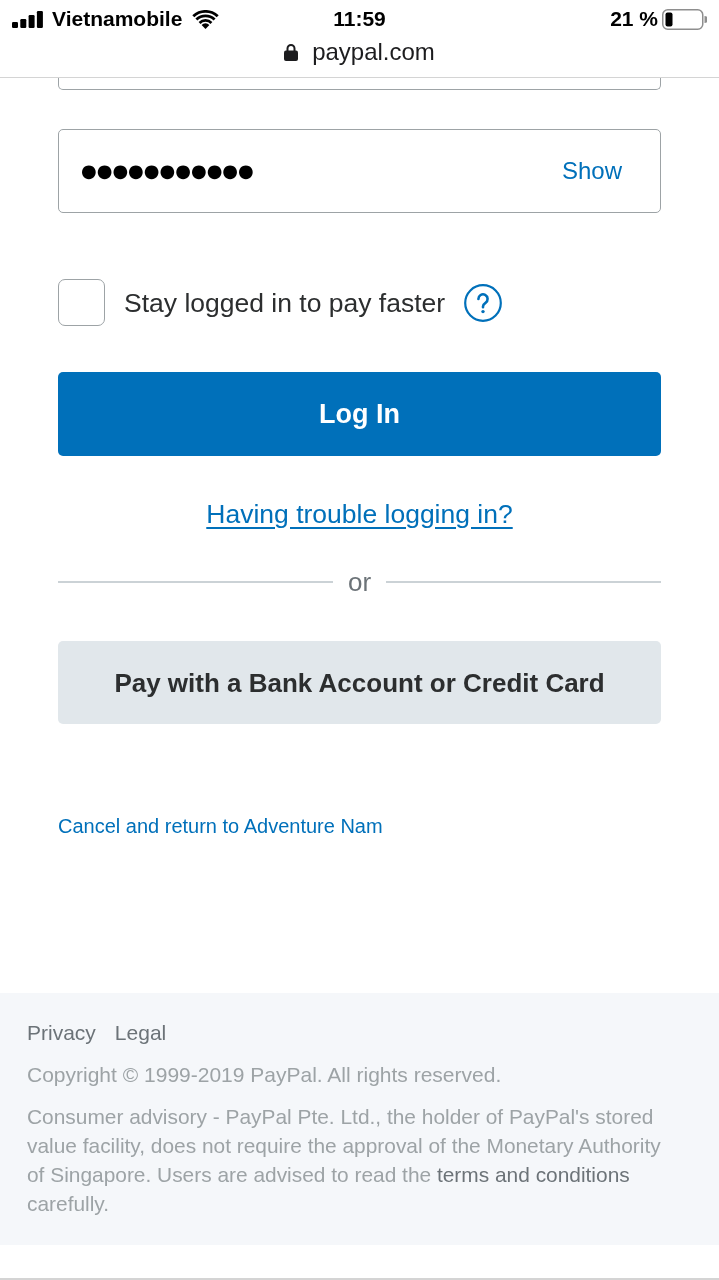 The height and width of the screenshot is (1280, 719). Describe the element at coordinates (285, 302) in the screenshot. I see `checkbox-label: Stay logged in to pay faster` at that location.